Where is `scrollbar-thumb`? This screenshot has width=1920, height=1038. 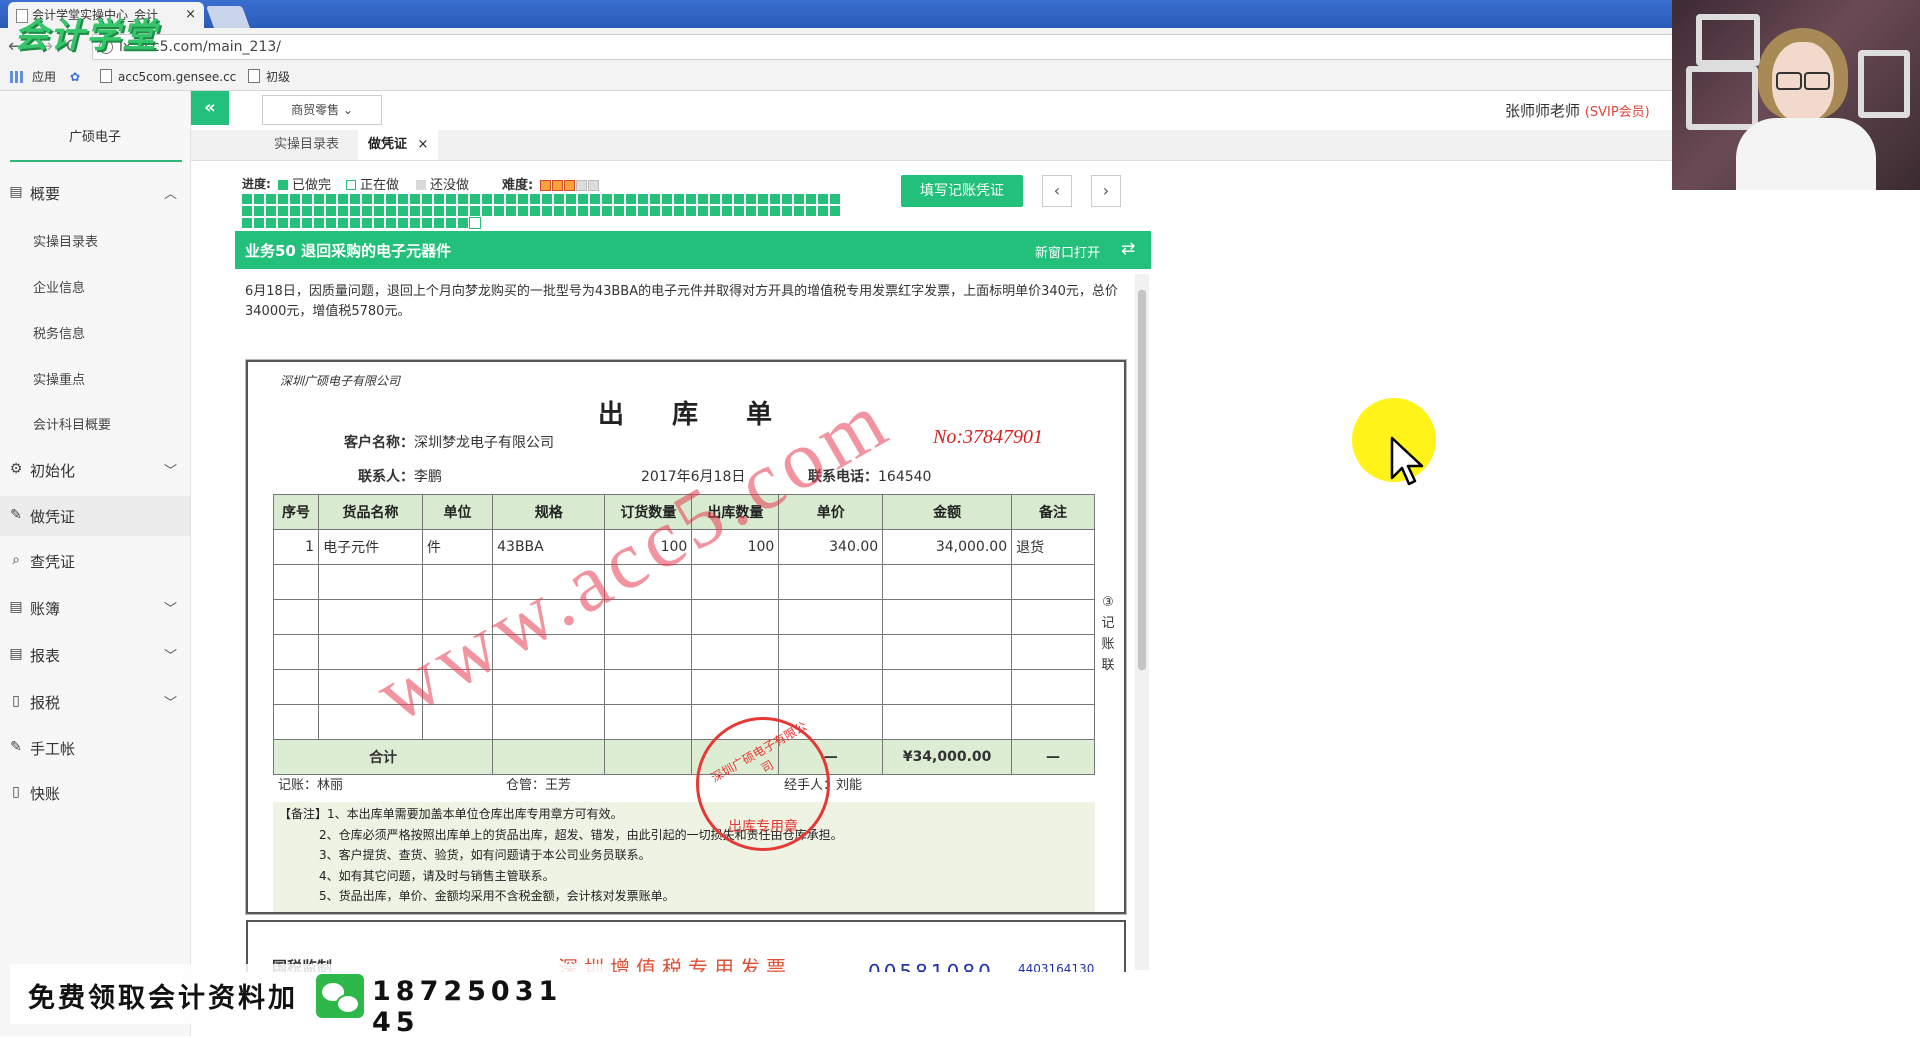 scrollbar-thumb is located at coordinates (1142, 480).